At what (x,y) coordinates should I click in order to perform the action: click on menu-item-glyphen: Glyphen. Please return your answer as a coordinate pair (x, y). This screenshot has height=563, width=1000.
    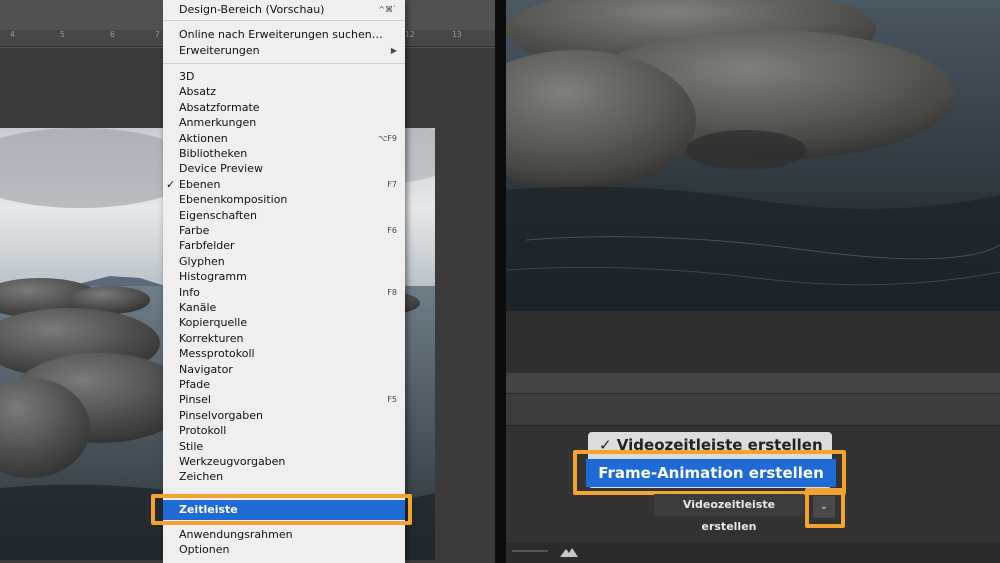
    Looking at the image, I should click on (284, 261).